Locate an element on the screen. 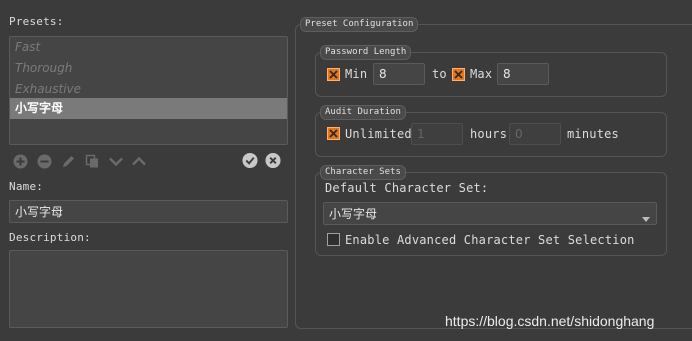  hours-label: hours is located at coordinates (489, 134).